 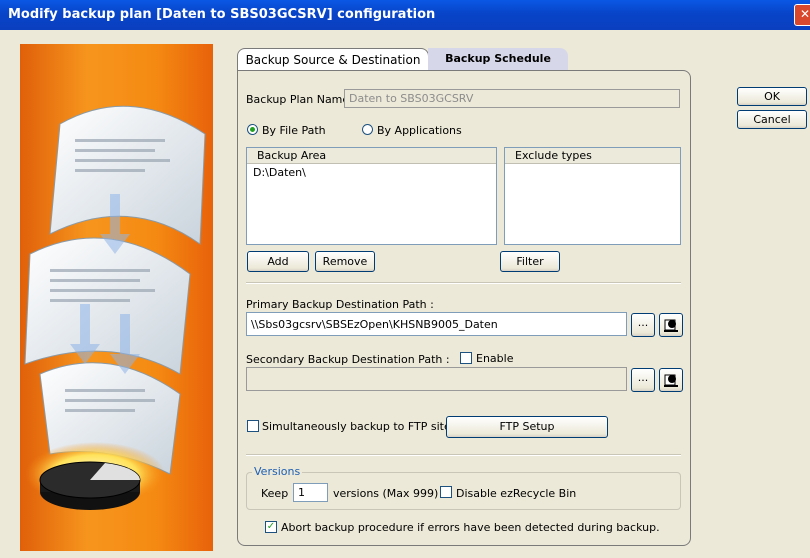 I want to click on close-button: ✕, so click(x=802, y=15).